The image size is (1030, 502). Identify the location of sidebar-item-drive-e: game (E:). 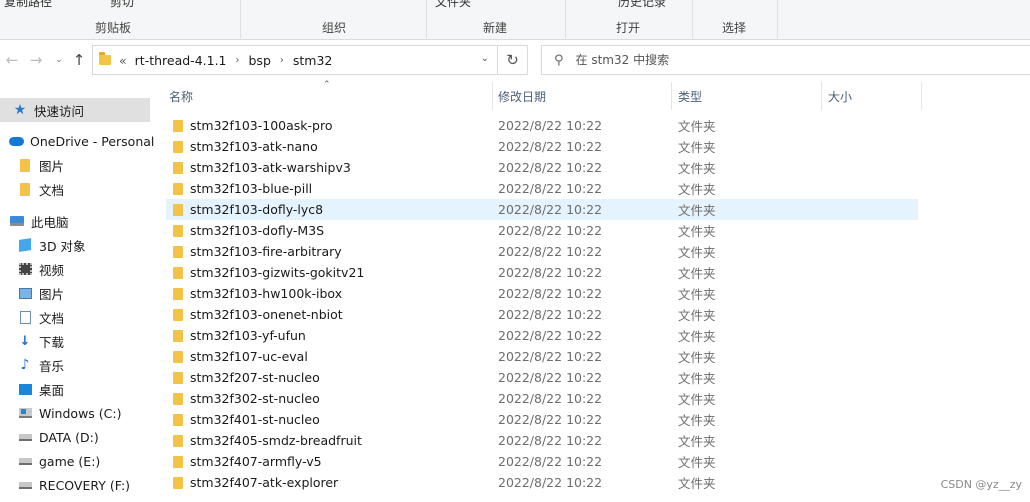
(75, 461).